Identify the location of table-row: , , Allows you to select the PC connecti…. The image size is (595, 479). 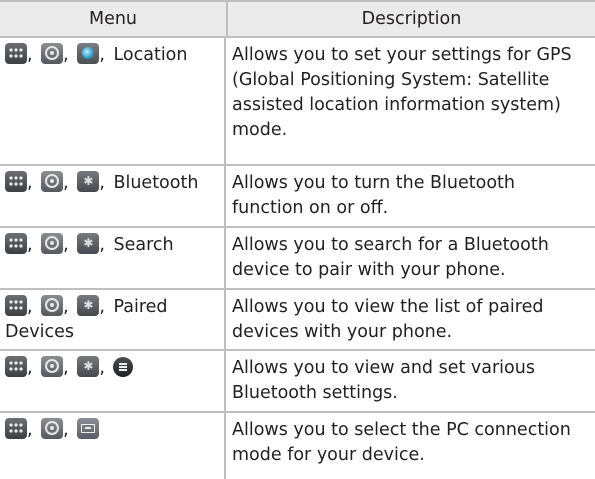
(297, 446).